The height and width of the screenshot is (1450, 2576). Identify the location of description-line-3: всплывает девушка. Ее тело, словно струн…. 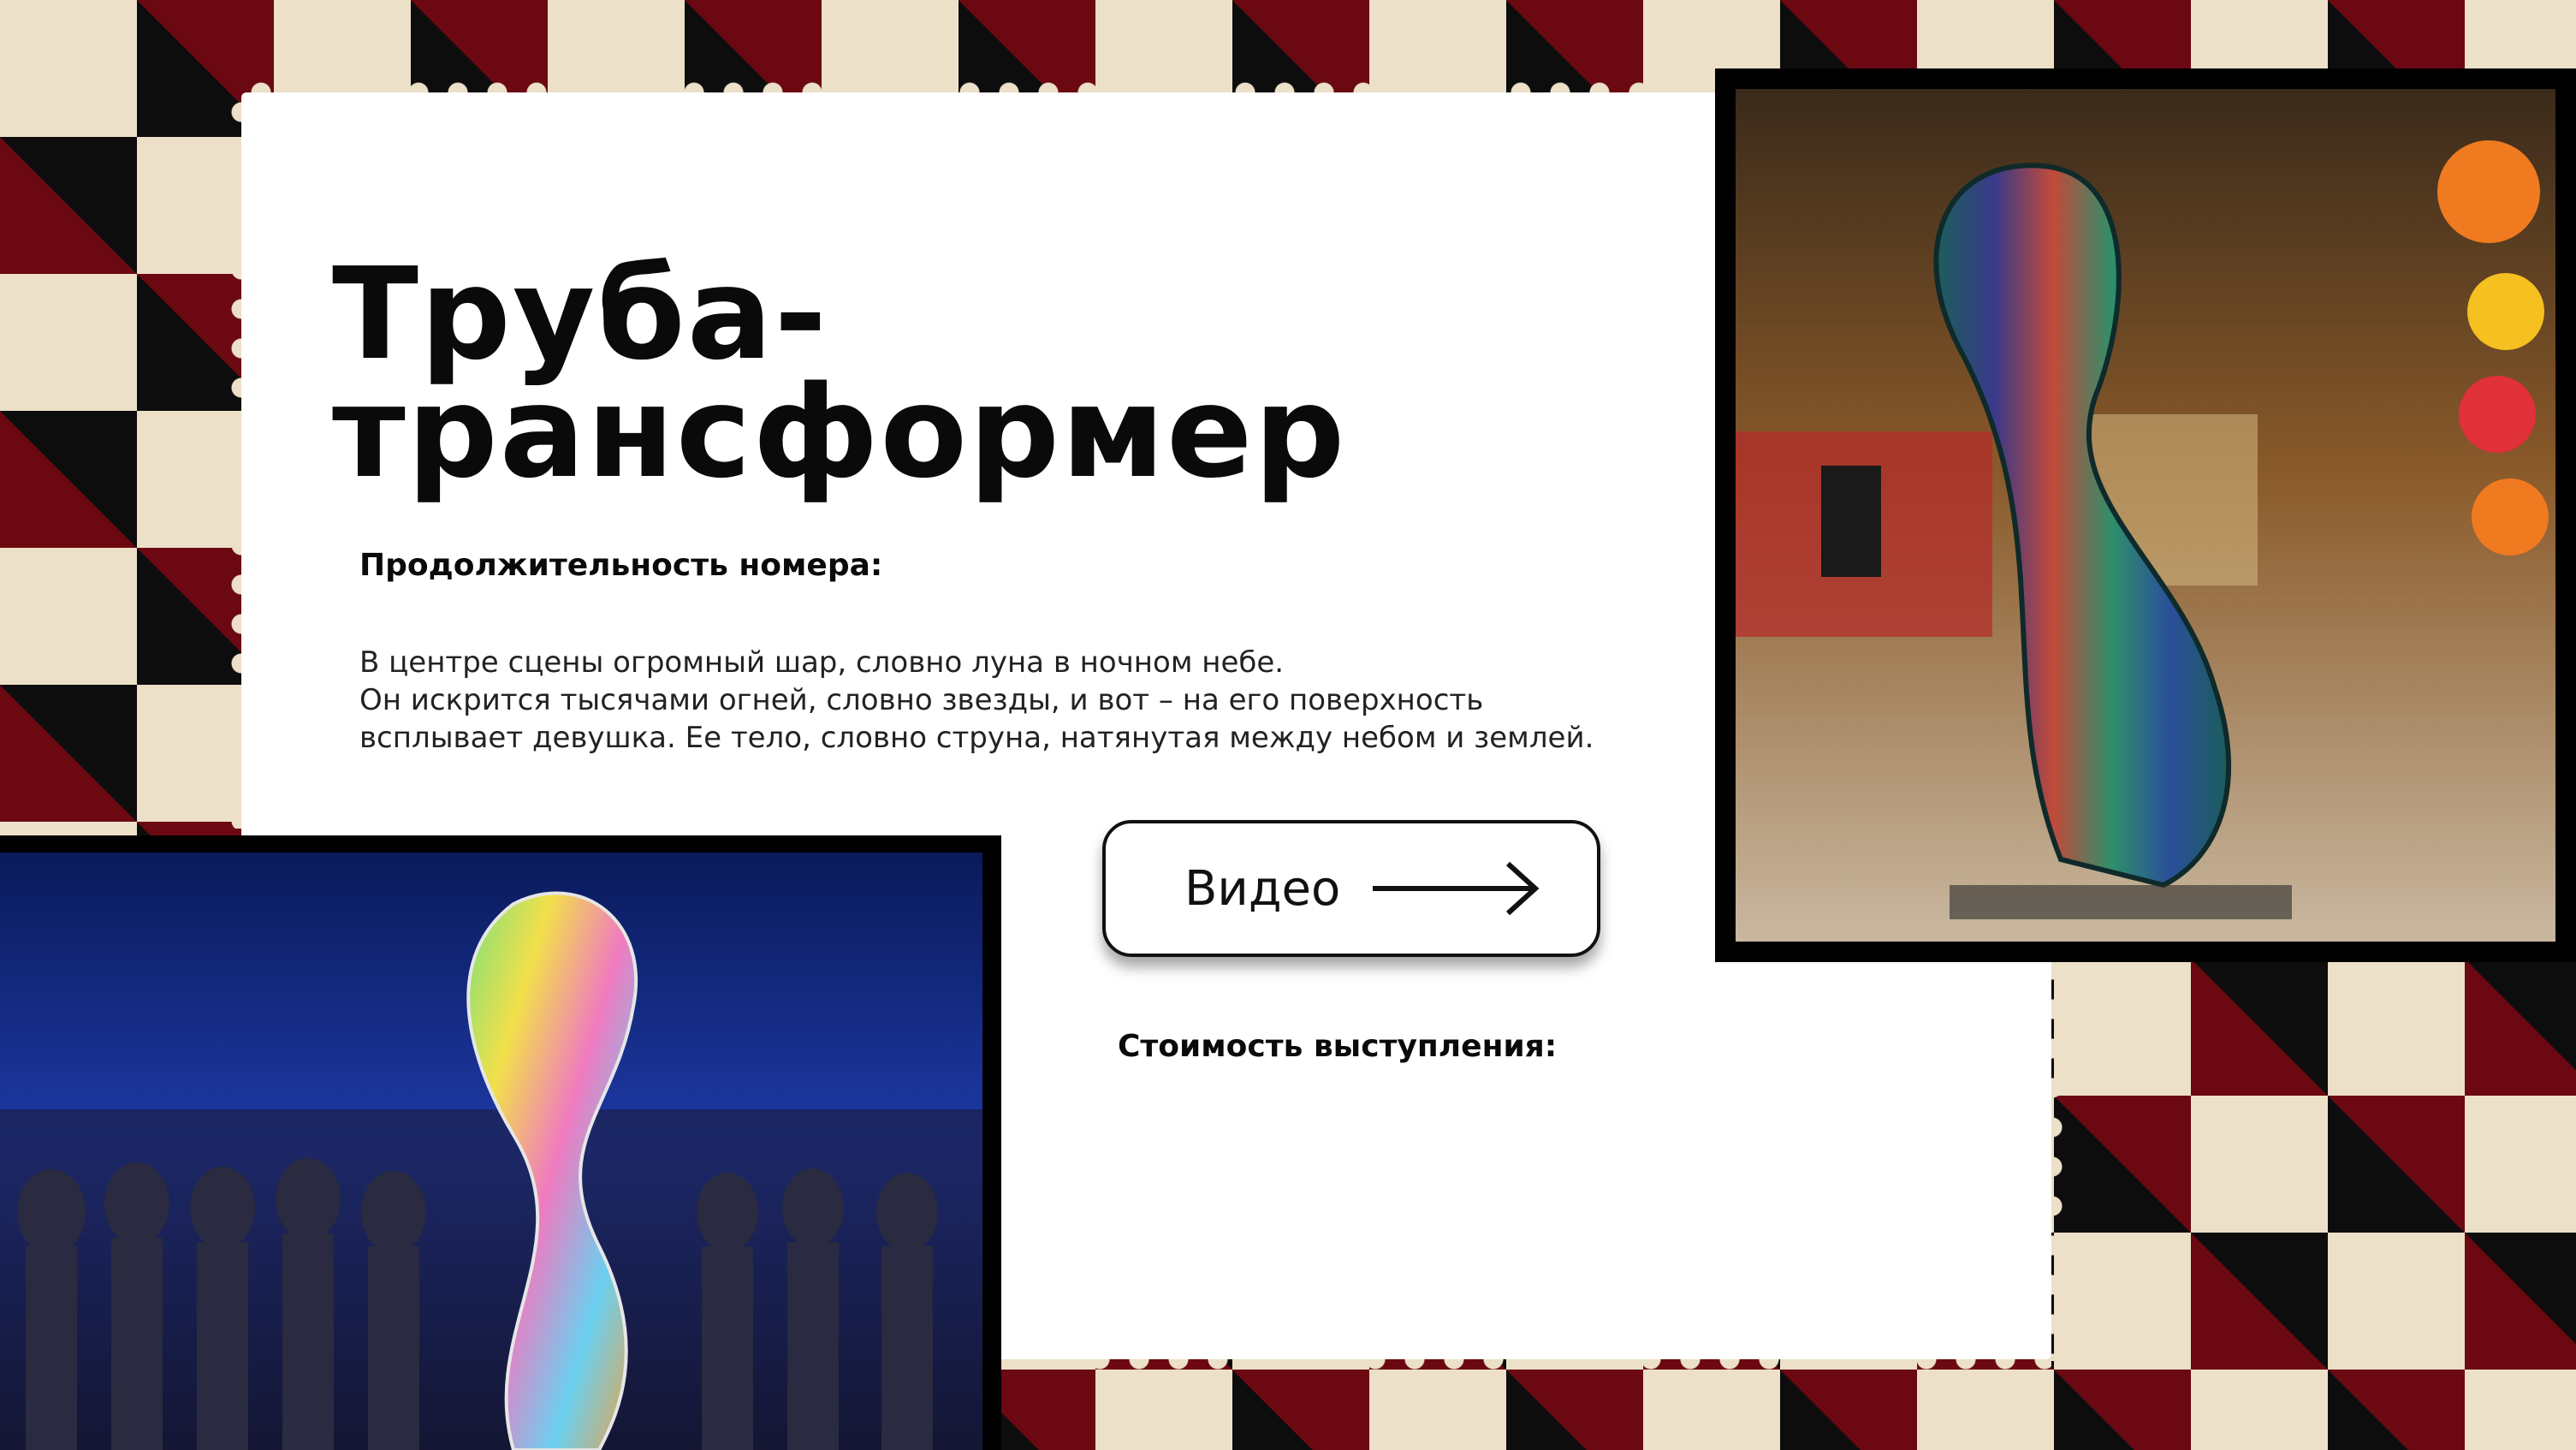
(976, 738).